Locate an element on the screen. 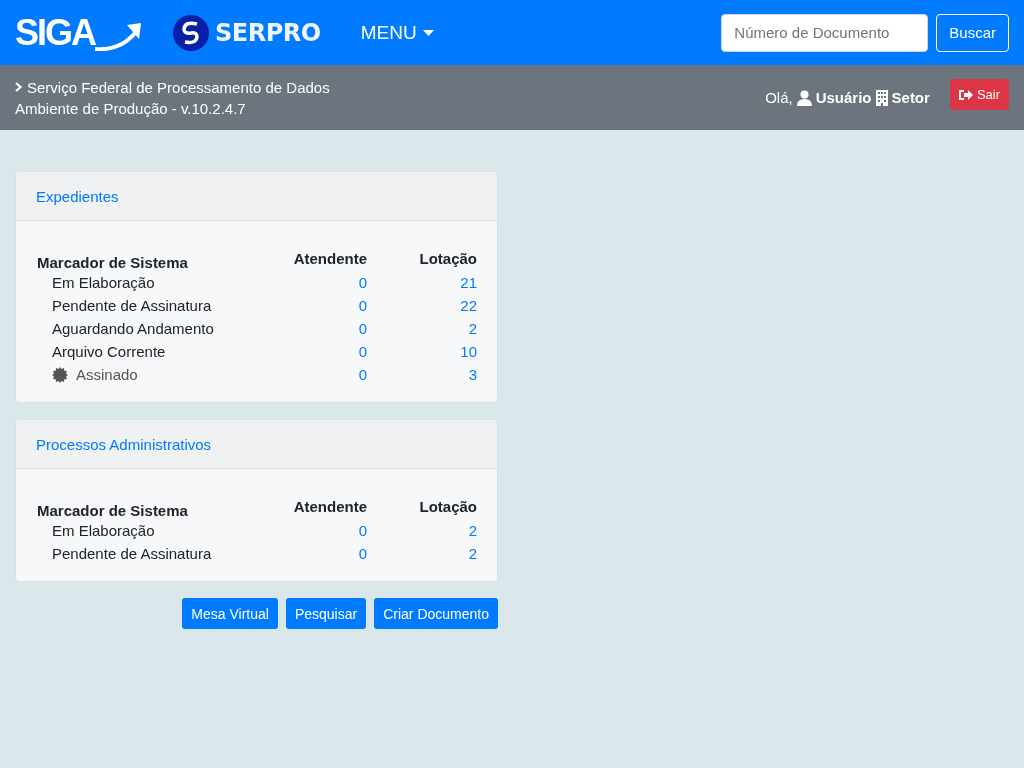 The image size is (1024, 768). count-link: 10 is located at coordinates (468, 351).